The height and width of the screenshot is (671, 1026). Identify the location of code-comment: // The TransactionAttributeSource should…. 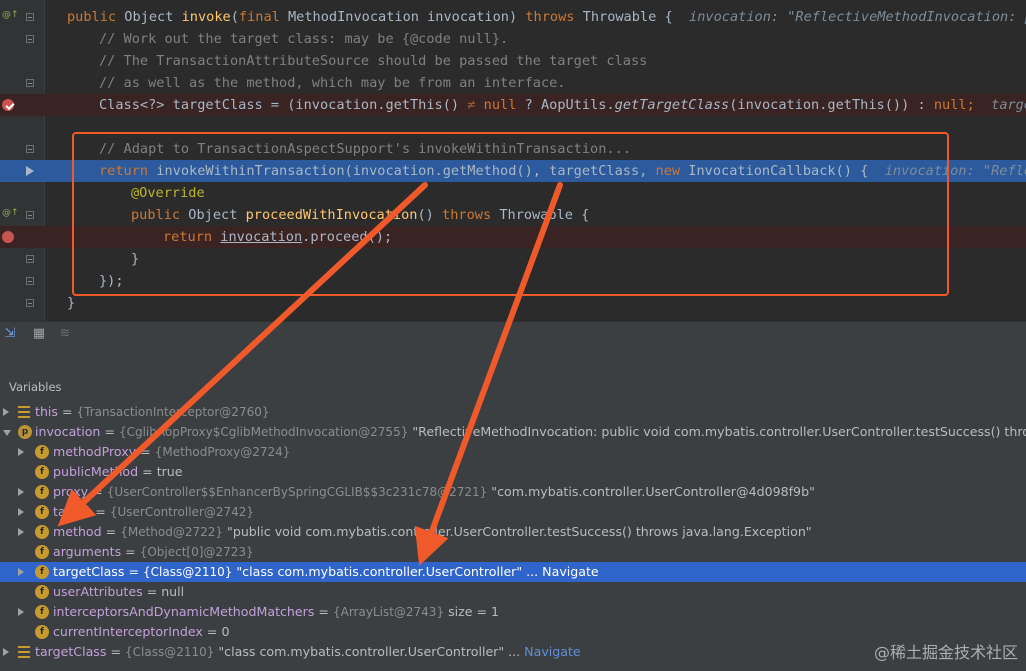
(373, 61).